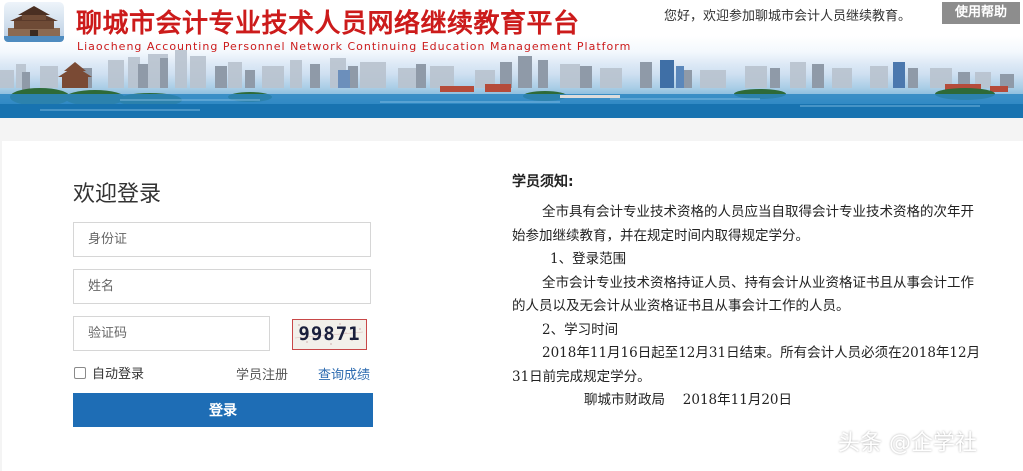 This screenshot has width=1023, height=471. I want to click on register-link: 学员注册, so click(262, 373).